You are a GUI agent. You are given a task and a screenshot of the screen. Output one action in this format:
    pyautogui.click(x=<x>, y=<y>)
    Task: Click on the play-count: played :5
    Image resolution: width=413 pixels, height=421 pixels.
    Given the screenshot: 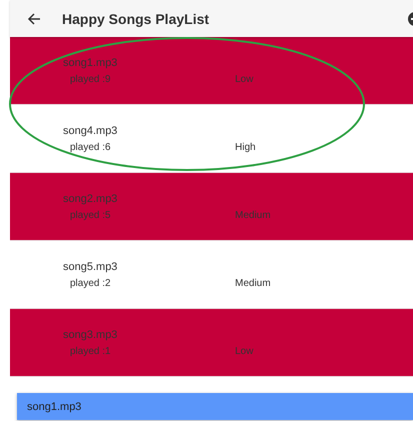 What is the action you would take?
    pyautogui.click(x=91, y=215)
    